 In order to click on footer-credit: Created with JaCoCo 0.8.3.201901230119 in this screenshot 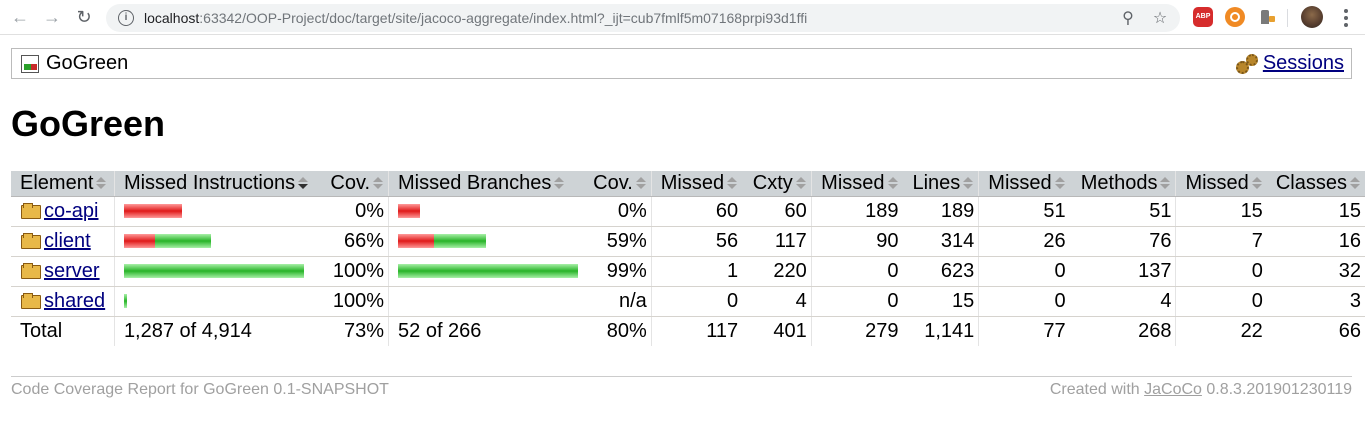, I will do `click(1200, 389)`.